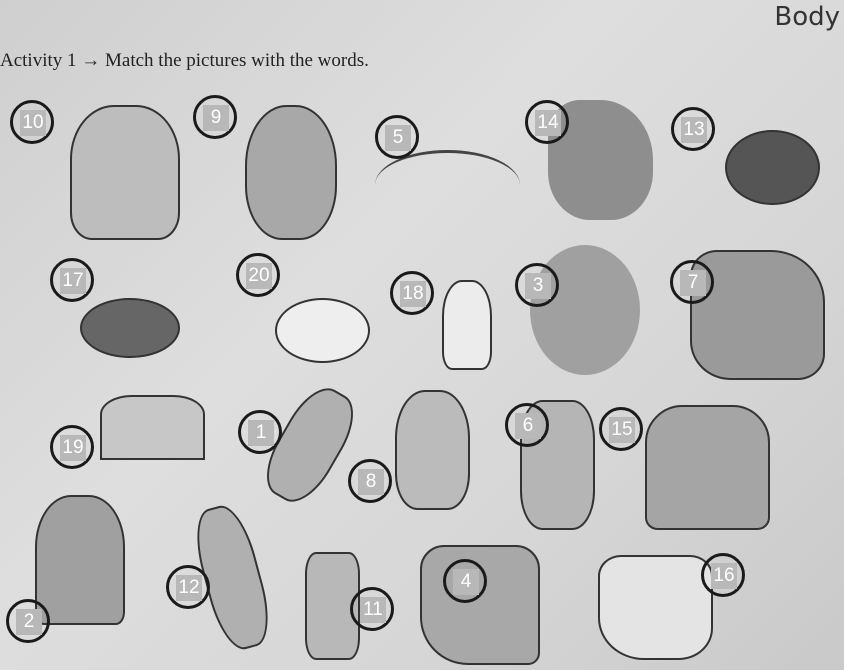 The width and height of the screenshot is (844, 670). Describe the element at coordinates (467, 325) in the screenshot. I see `tooth-picture` at that location.